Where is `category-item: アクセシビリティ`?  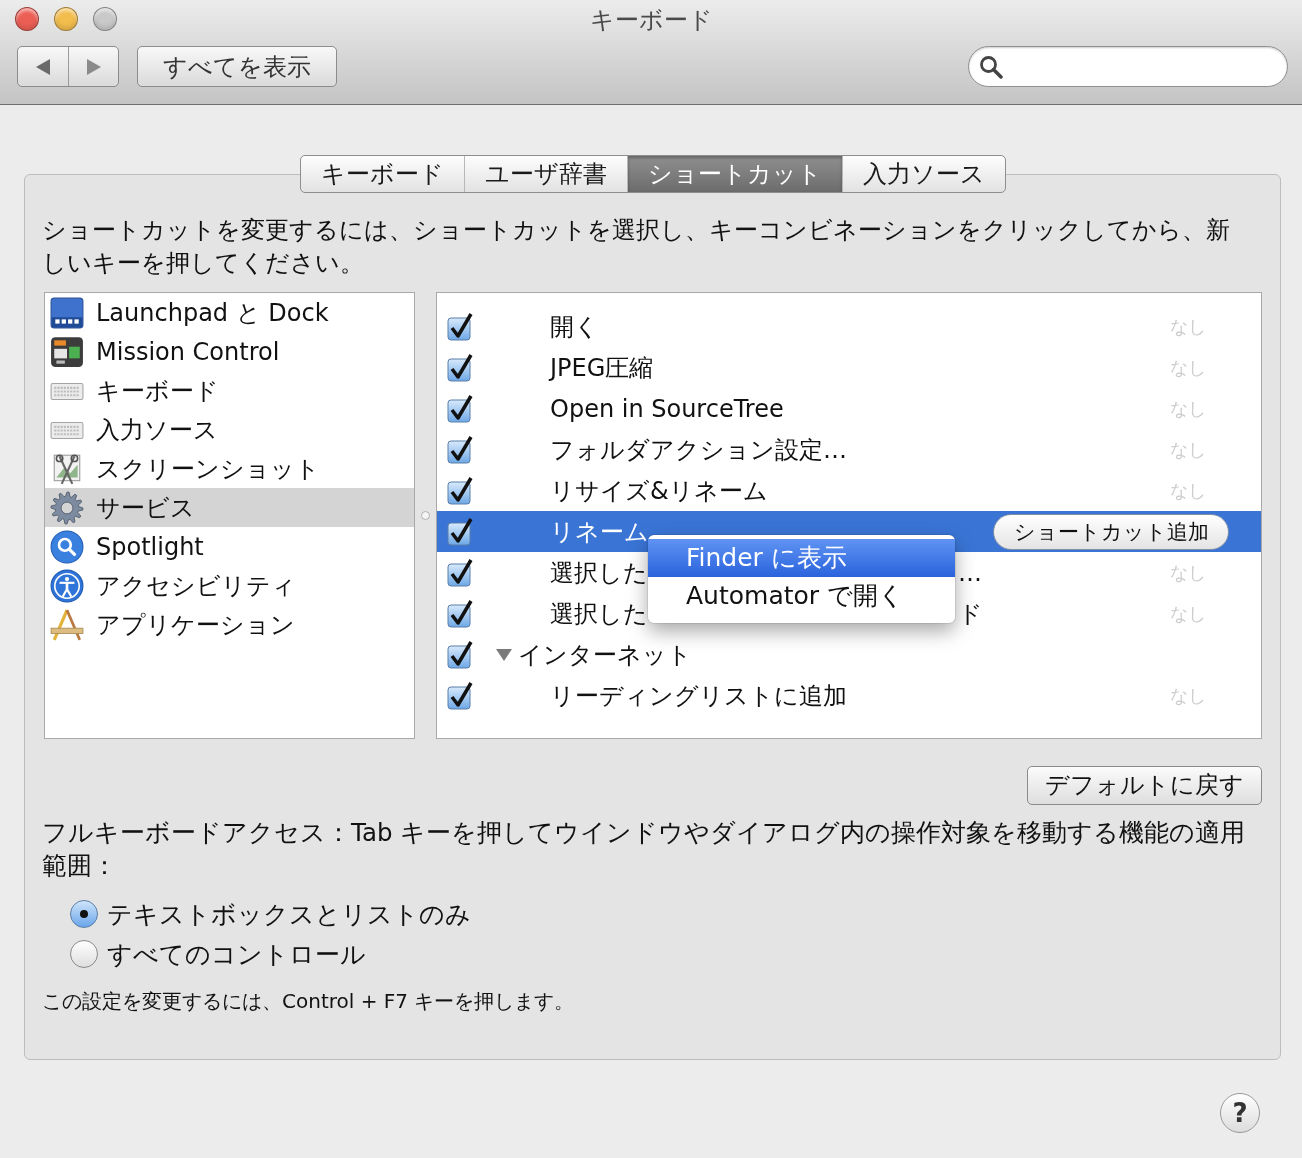
category-item: アクセシビリティ is located at coordinates (229, 585).